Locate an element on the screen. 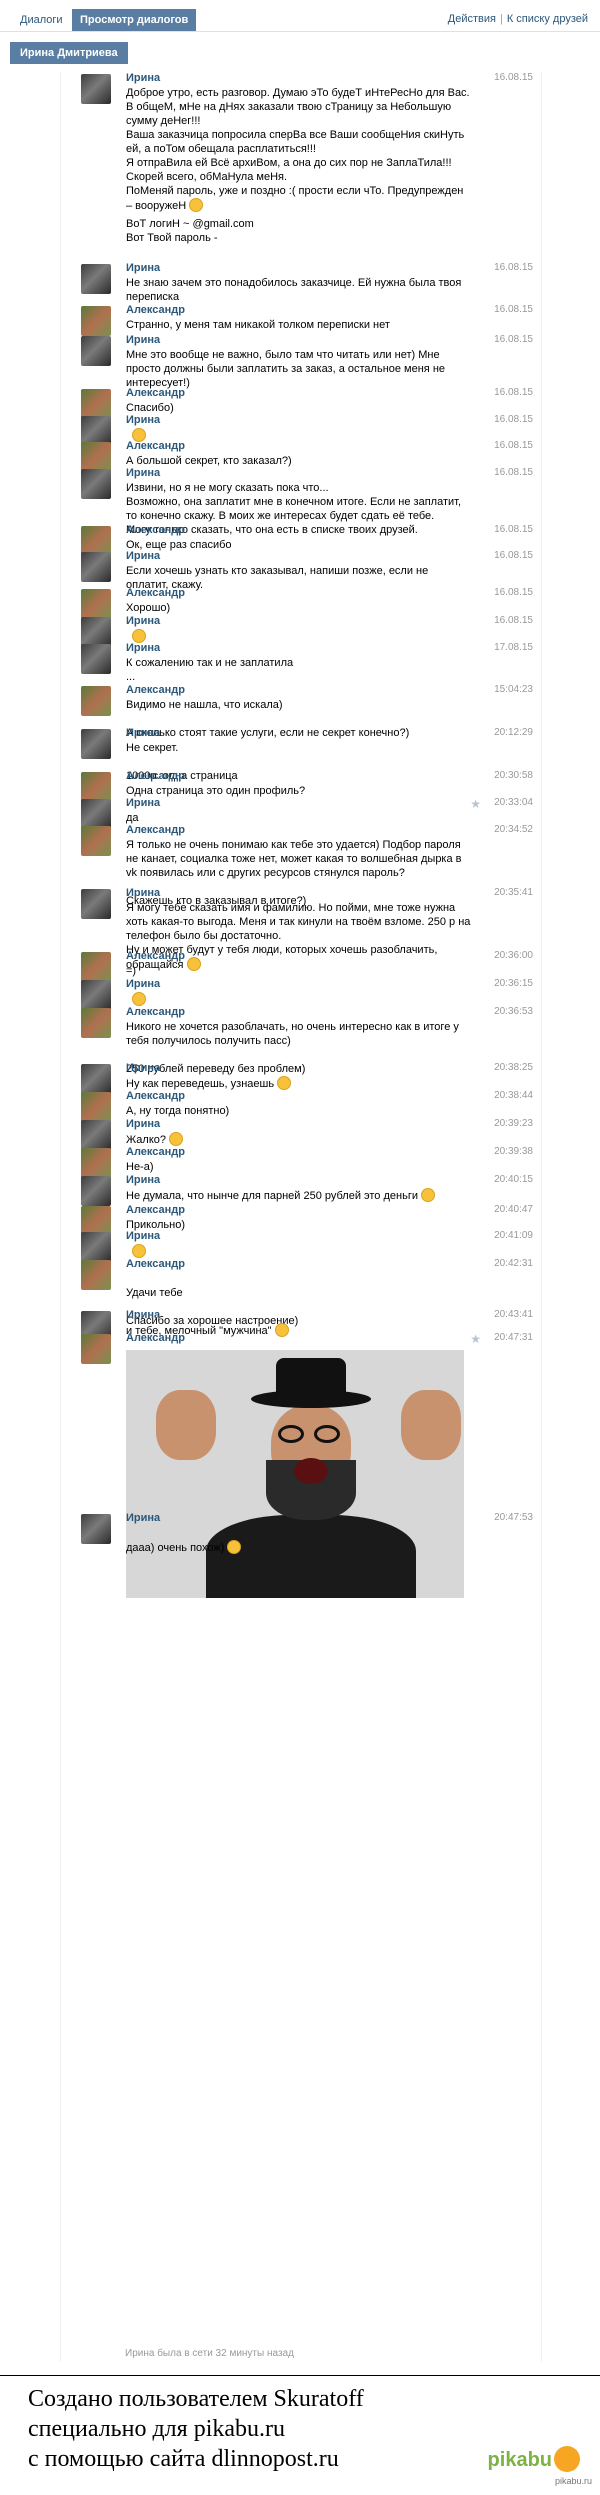 The height and width of the screenshot is (2495, 600). message-time: 15:04:23 is located at coordinates (513, 689).